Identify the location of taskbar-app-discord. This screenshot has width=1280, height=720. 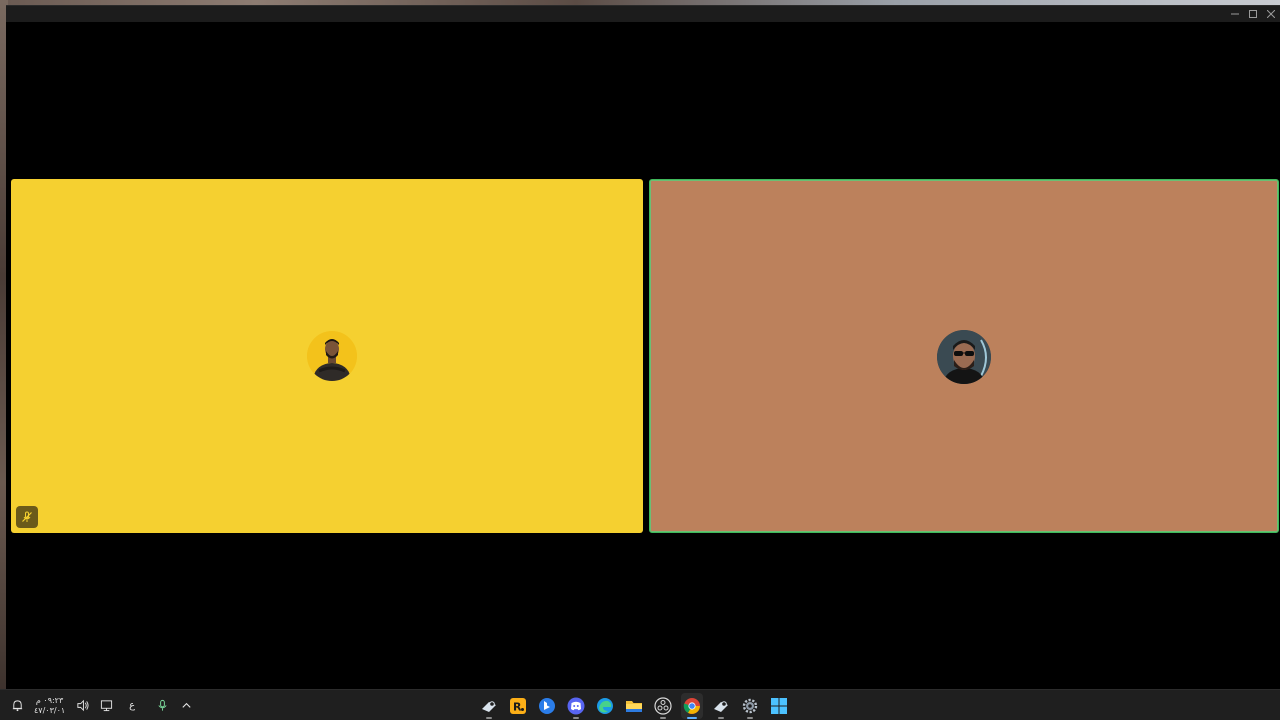
(576, 706).